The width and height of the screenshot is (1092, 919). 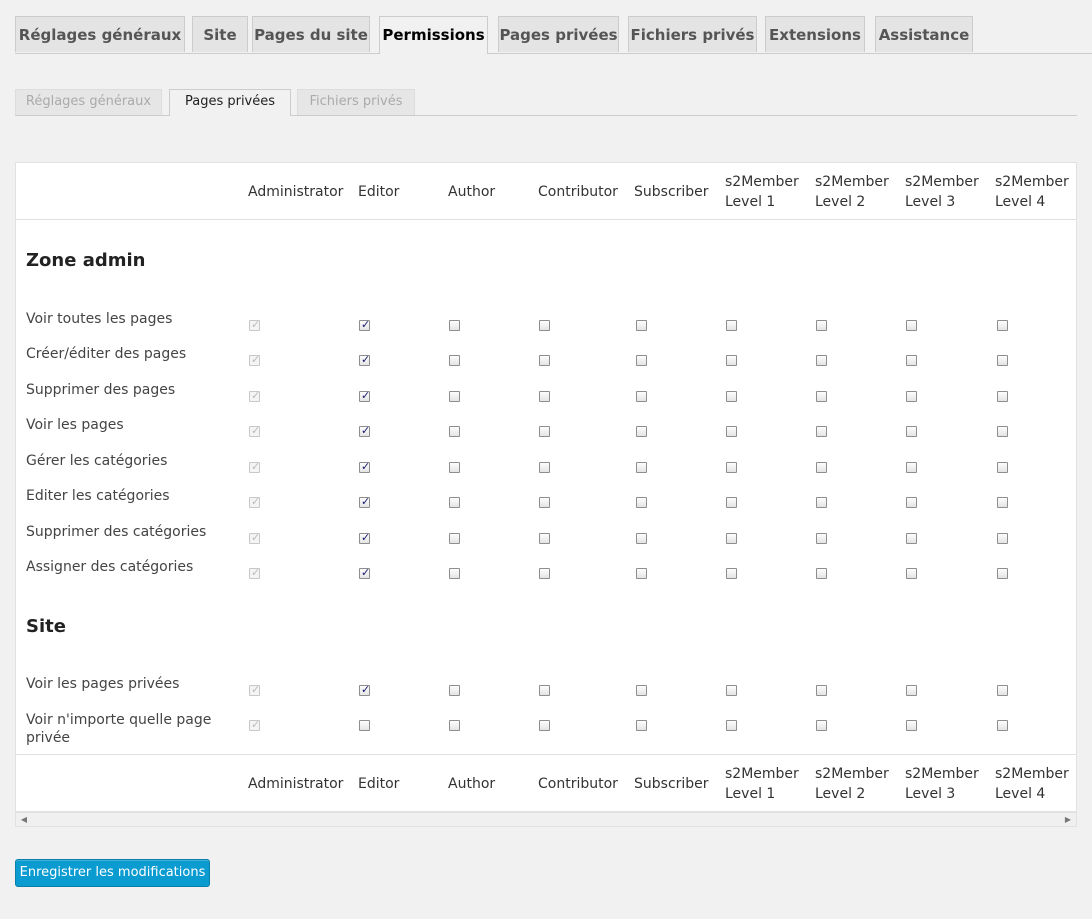 What do you see at coordinates (230, 102) in the screenshot?
I see `sub-tab-1: Pages privées` at bounding box center [230, 102].